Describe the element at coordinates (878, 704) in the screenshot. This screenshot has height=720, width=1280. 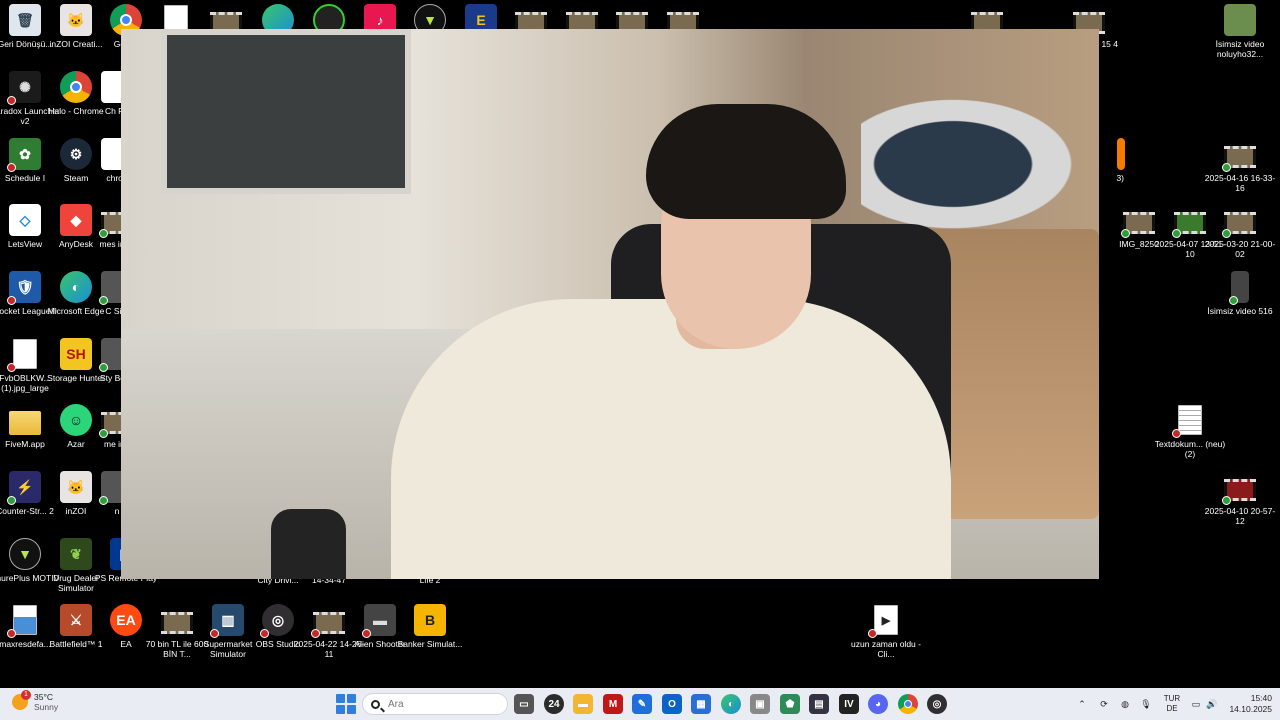
I see `taskbar-discord: ◕` at that location.